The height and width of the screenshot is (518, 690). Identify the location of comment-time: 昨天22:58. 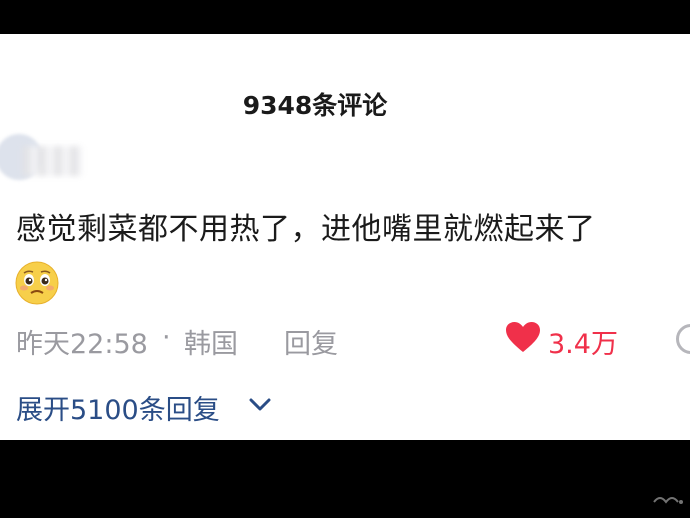
(82, 344).